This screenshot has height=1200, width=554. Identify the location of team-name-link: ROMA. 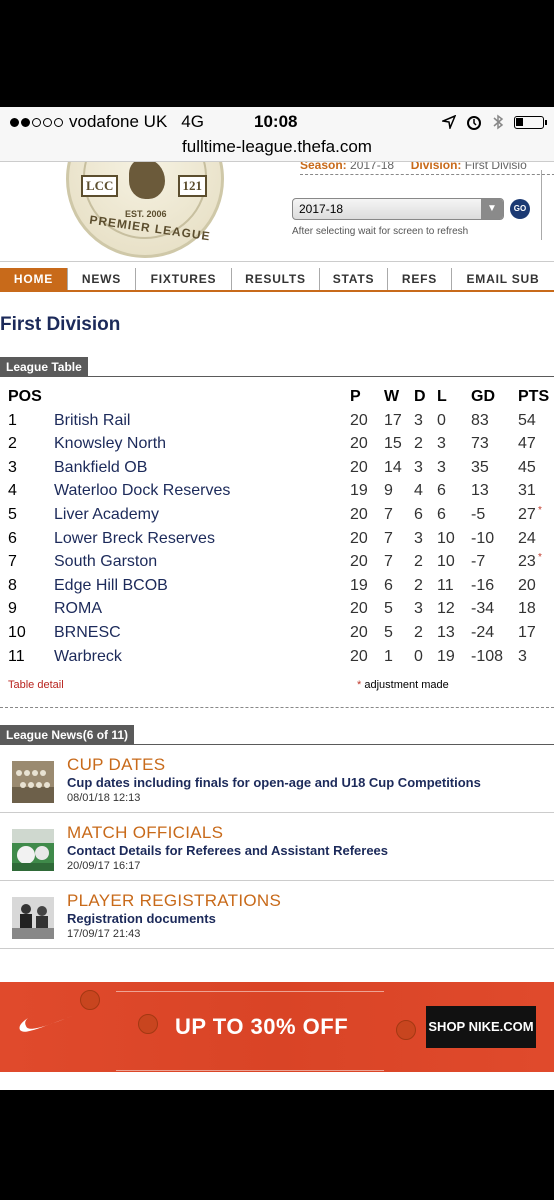
(78, 609).